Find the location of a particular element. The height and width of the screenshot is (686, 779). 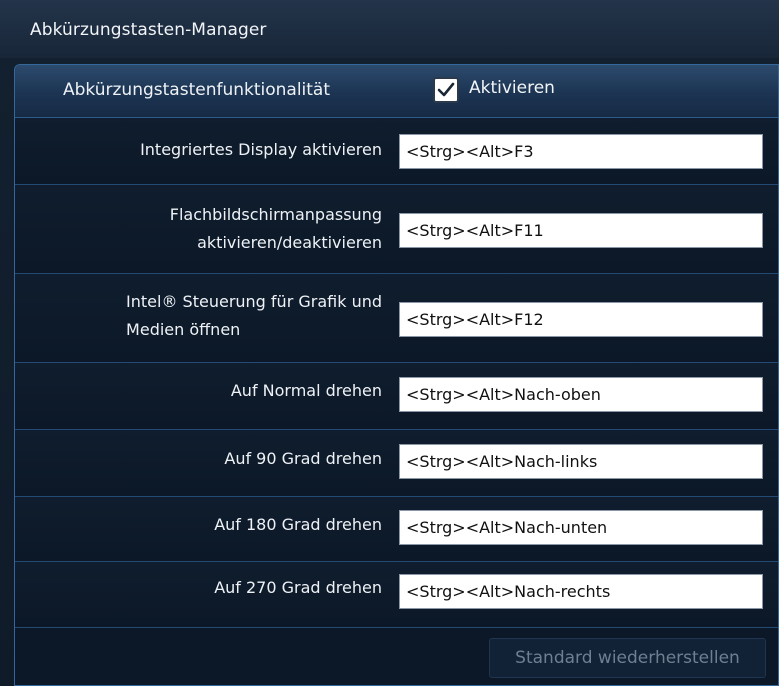

panel-footer: Standard wiederherstellen is located at coordinates (396, 656).